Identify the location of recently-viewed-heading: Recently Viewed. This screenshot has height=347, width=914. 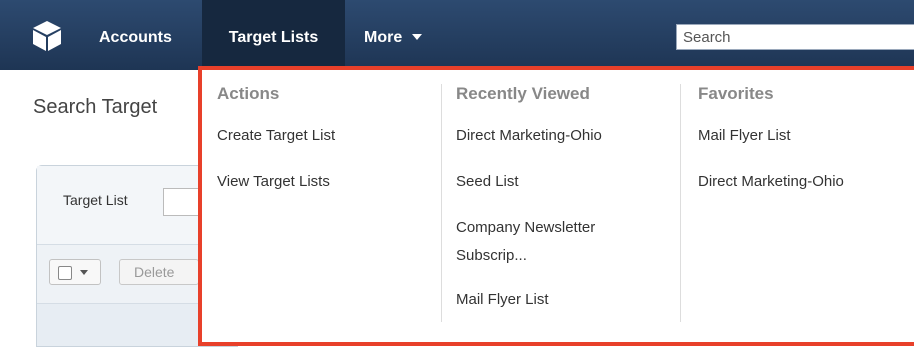
(523, 93).